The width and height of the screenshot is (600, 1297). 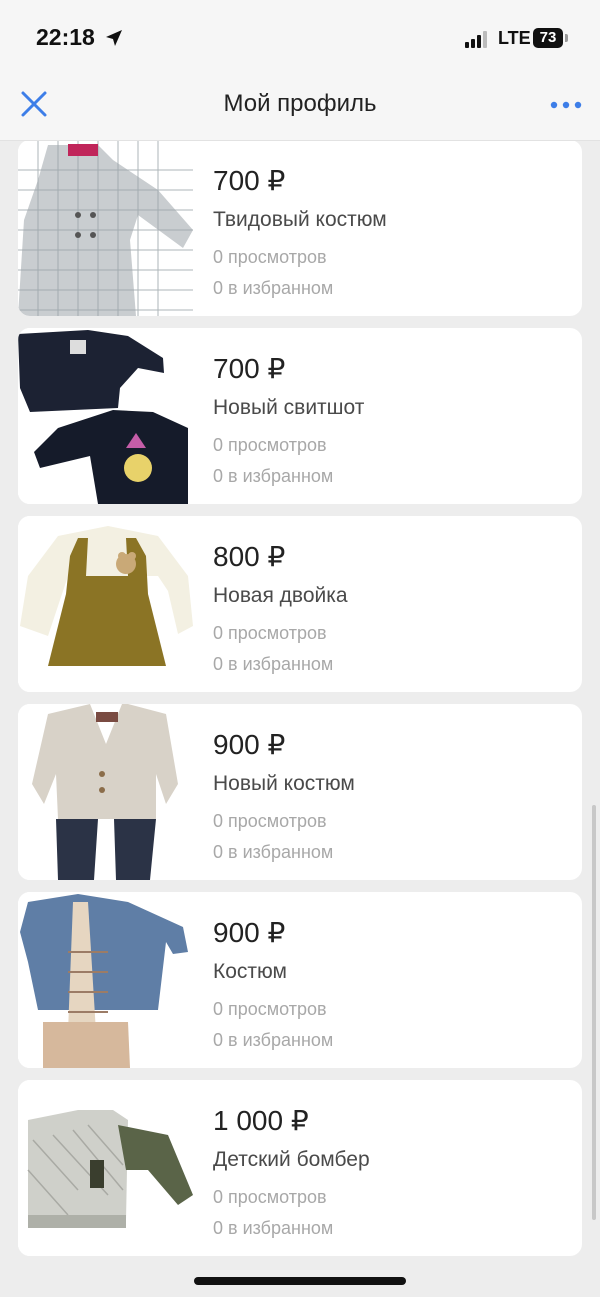 I want to click on listing-title: Новый костюм, so click(x=284, y=783).